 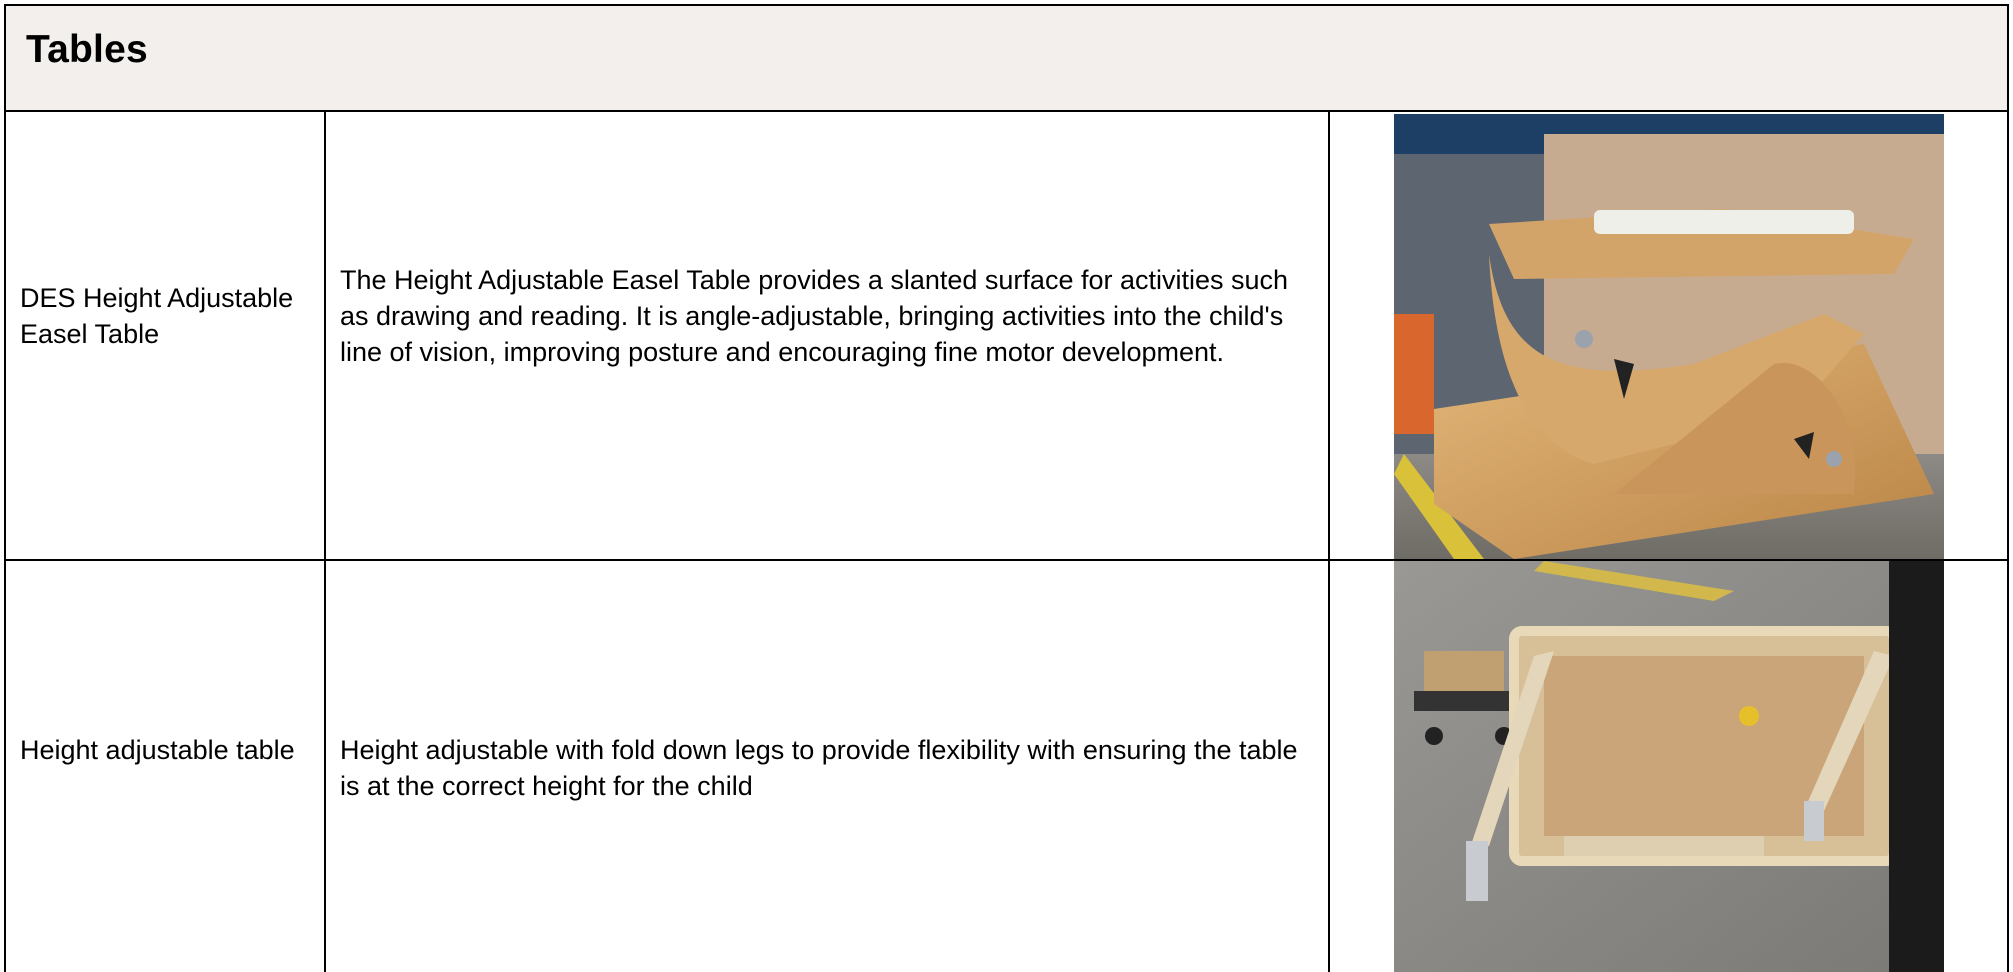 I want to click on easel-table-photo, so click(x=1669, y=336).